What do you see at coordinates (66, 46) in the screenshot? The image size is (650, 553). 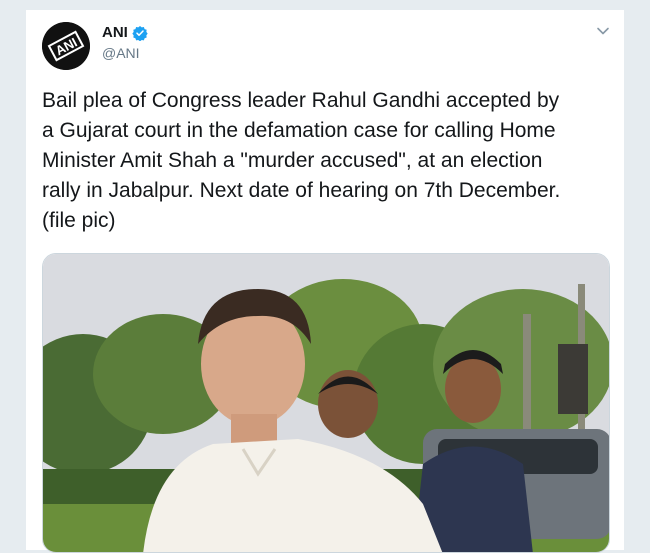 I see `ani-logo-icon: ANI` at bounding box center [66, 46].